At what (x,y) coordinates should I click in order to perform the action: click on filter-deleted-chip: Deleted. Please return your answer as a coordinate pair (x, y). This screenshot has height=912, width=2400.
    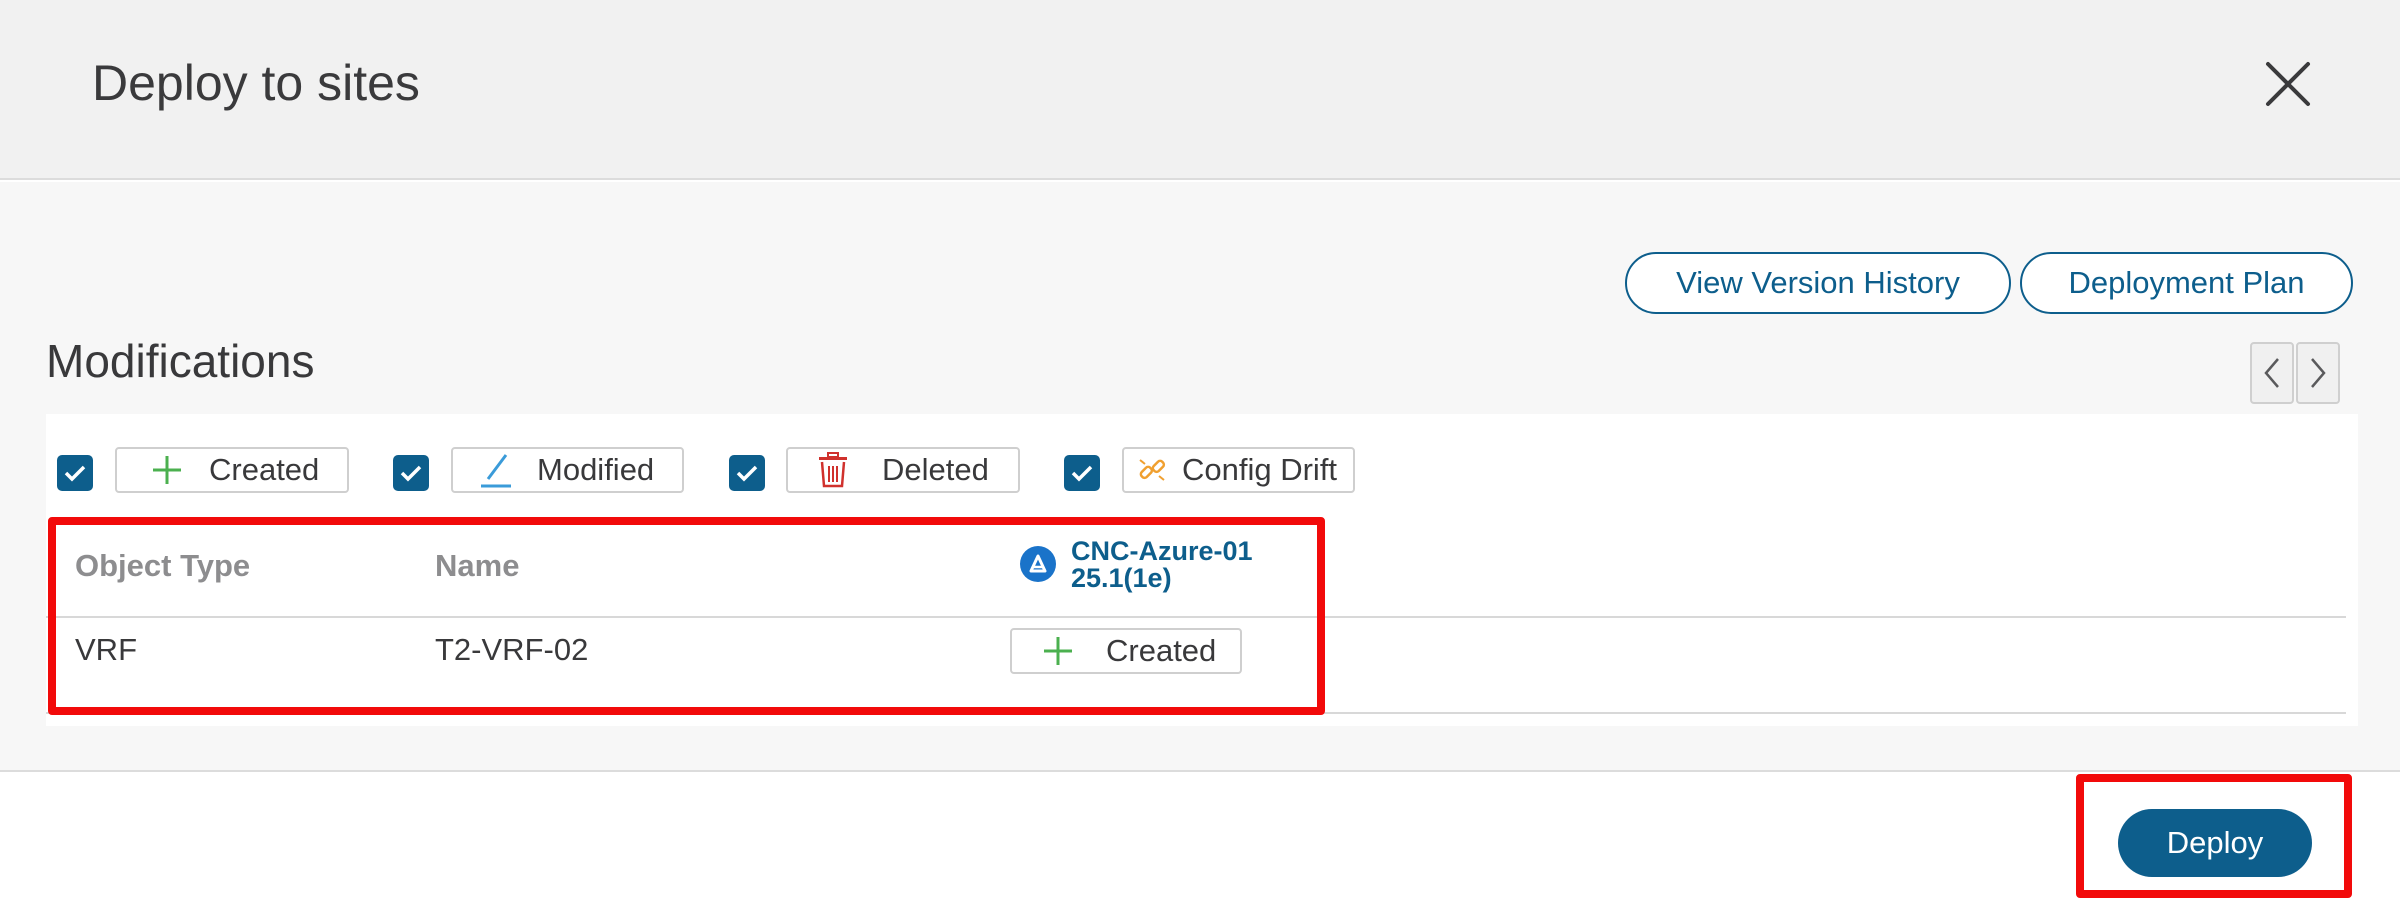
    Looking at the image, I should click on (903, 470).